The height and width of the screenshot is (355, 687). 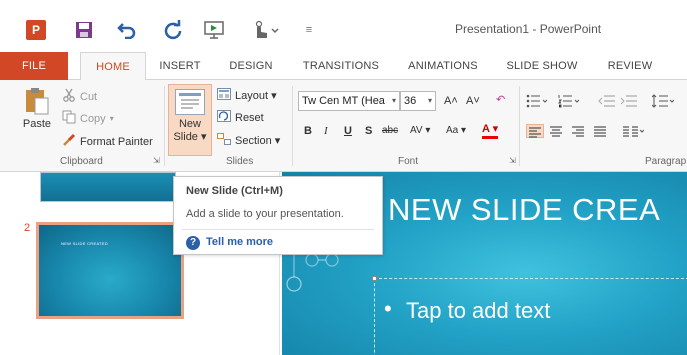 I want to click on font-name-value: Tw Cen MT (Hea, so click(x=343, y=101).